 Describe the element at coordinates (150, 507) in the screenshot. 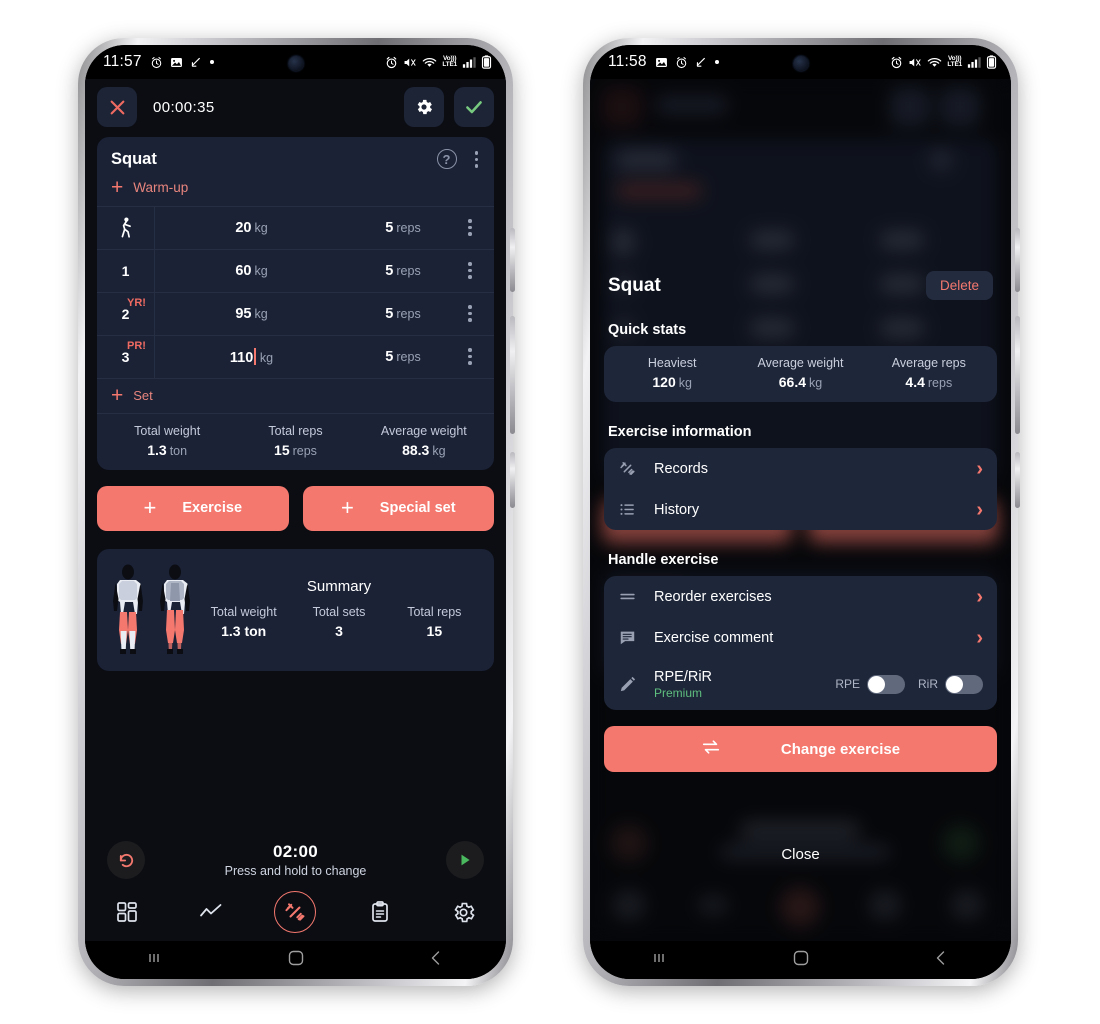

I see `plus-icon: +` at that location.